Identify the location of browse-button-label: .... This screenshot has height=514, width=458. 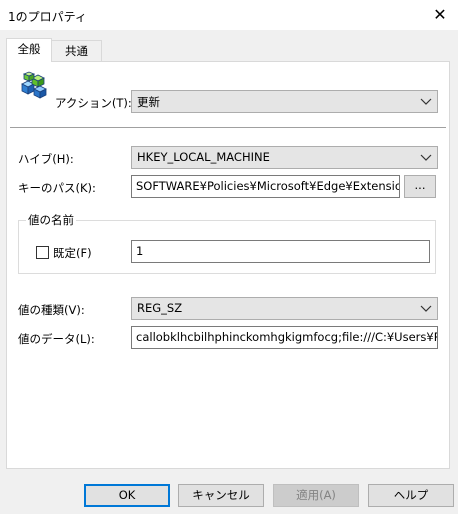
(420, 185).